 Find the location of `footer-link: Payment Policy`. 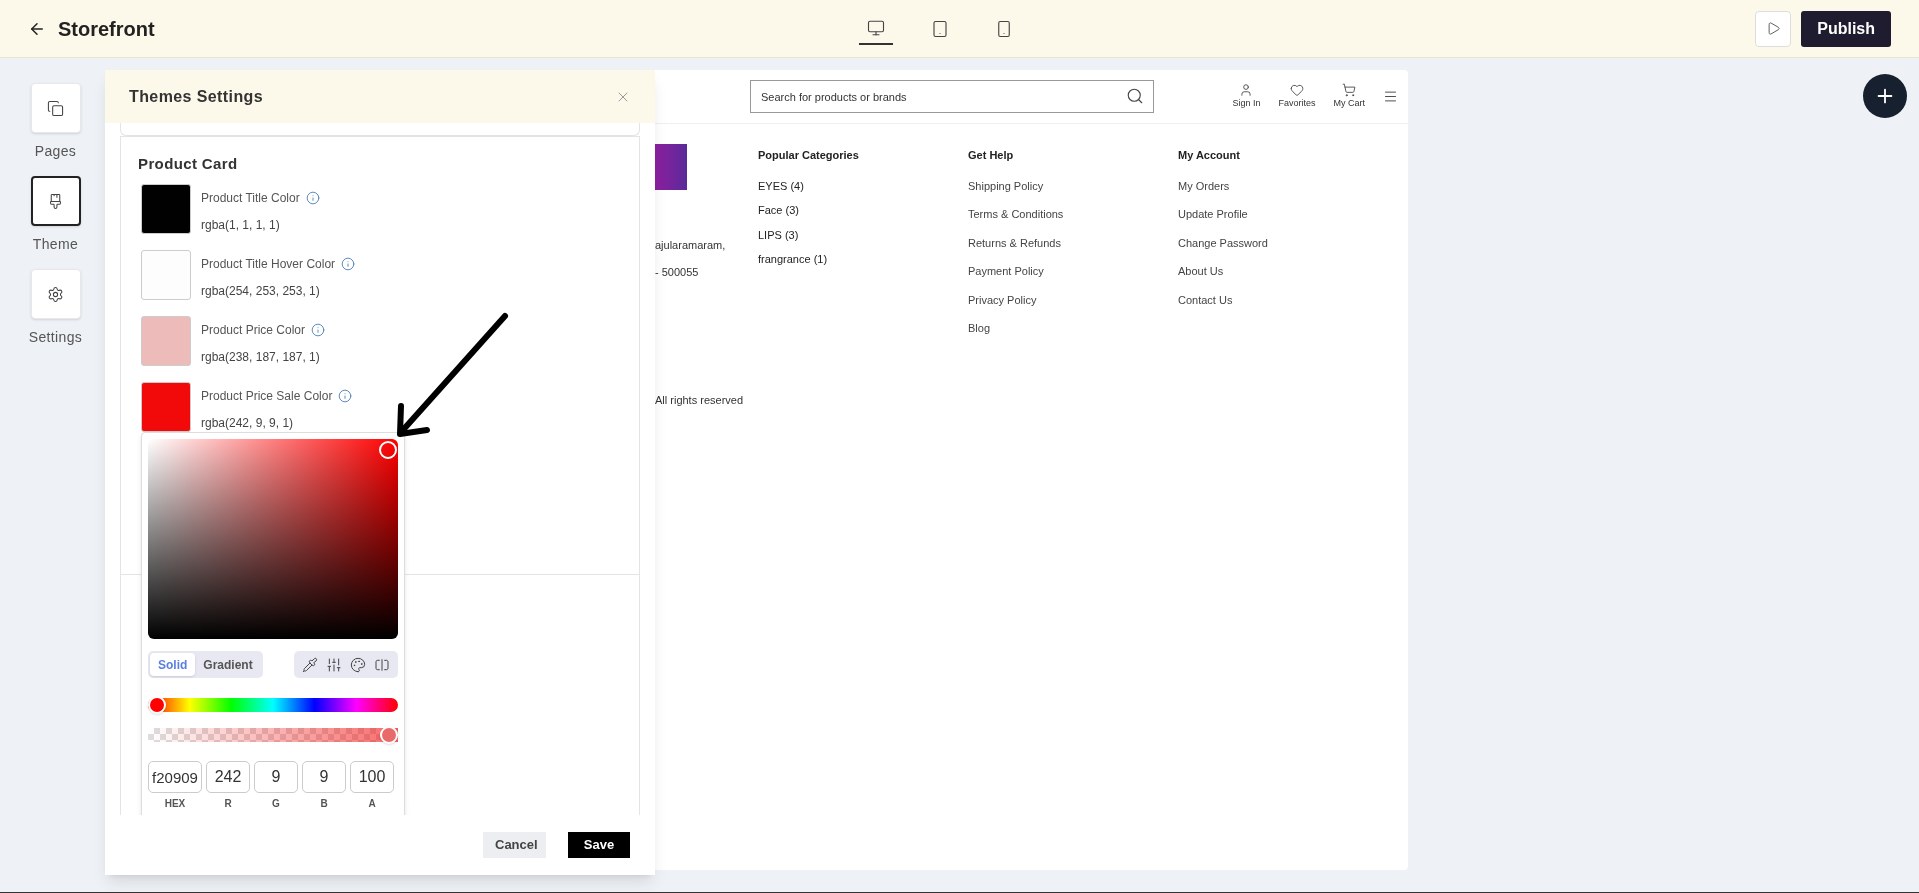

footer-link: Payment Policy is located at coordinates (1073, 271).